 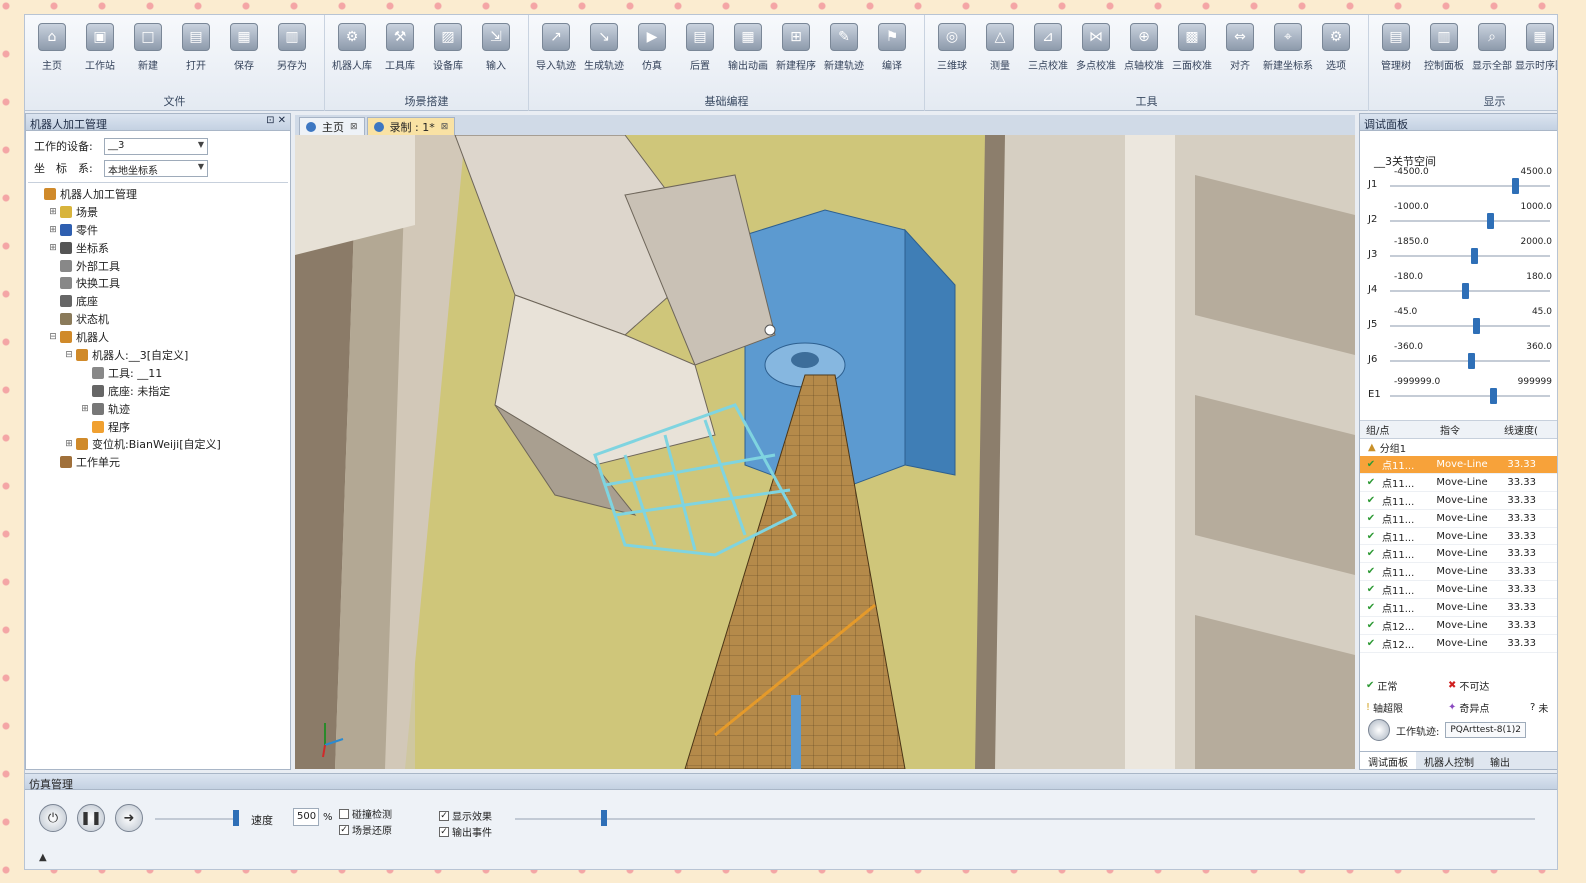 What do you see at coordinates (158, 266) in the screenshot?
I see `tree-node: 外部工具` at bounding box center [158, 266].